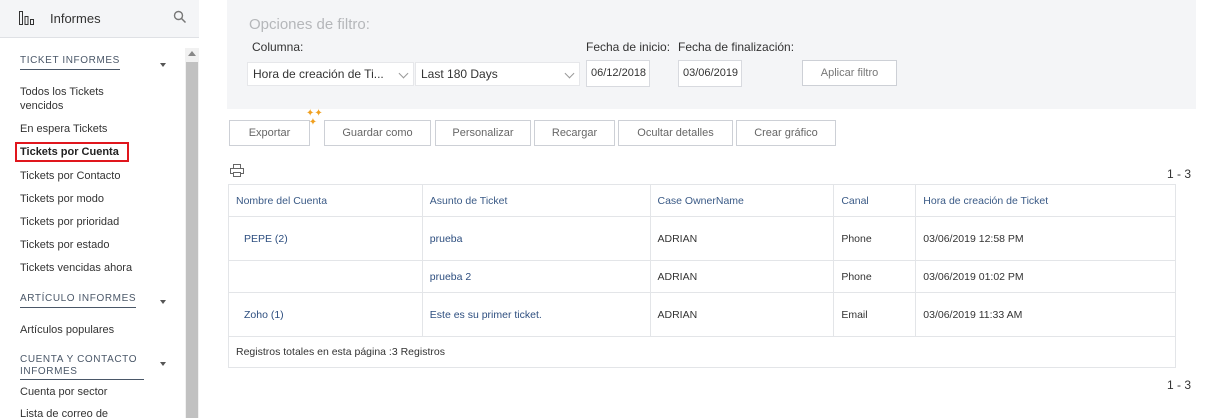  What do you see at coordinates (675, 133) in the screenshot?
I see `hide-details-button: Ocultar detalles` at bounding box center [675, 133].